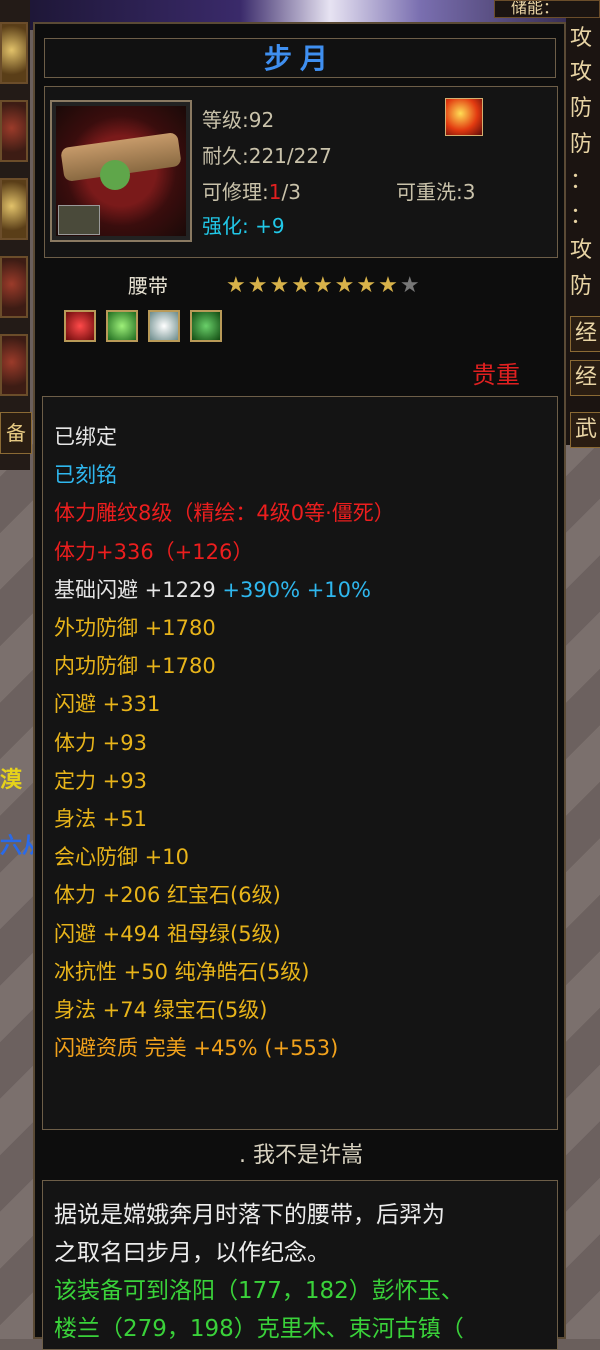 Image resolution: width=600 pixels, height=1350 pixels. What do you see at coordinates (11, 780) in the screenshot?
I see `scene-text-1: 漠` at bounding box center [11, 780].